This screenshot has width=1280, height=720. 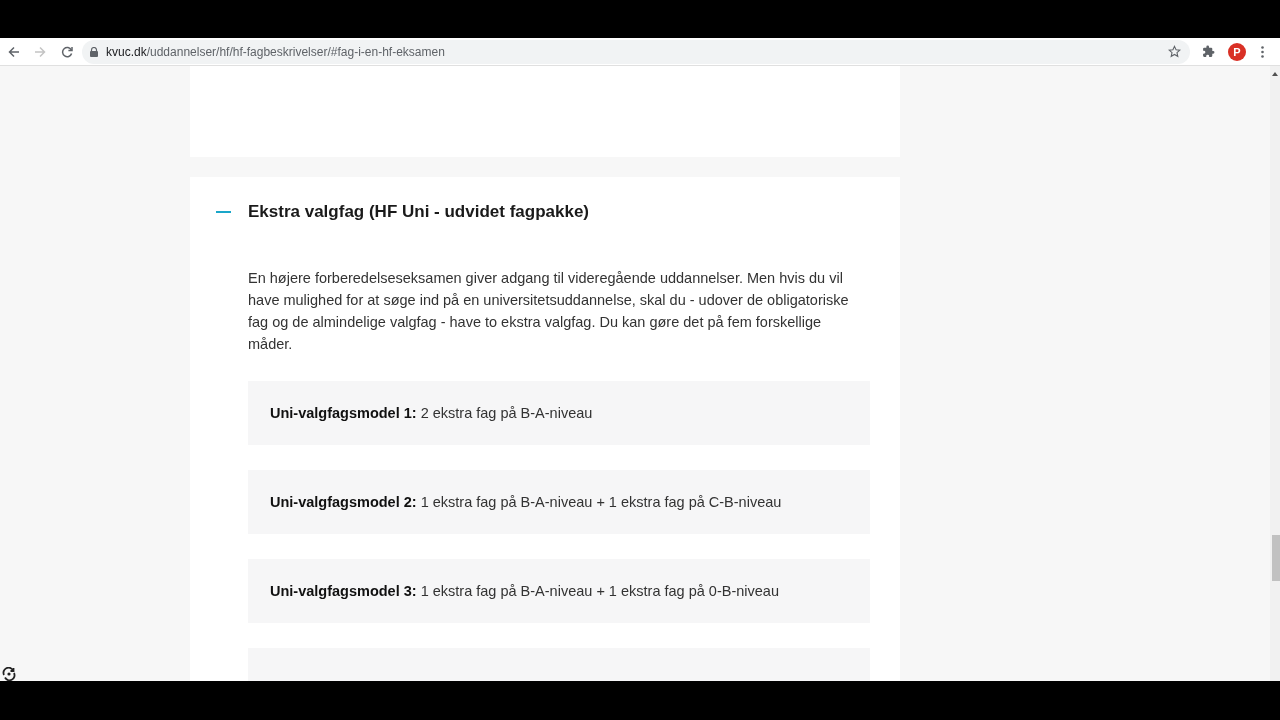 I want to click on lock-icon, so click(x=94, y=51).